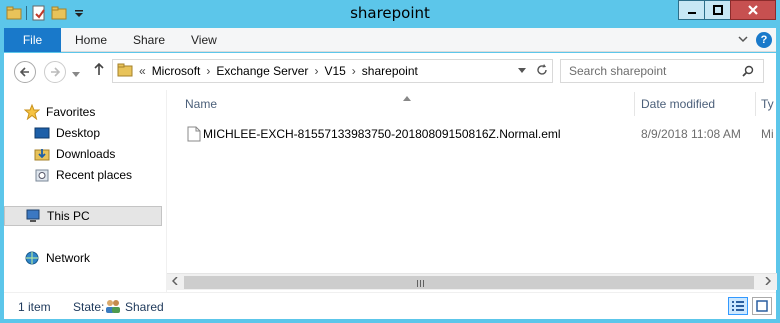 Image resolution: width=780 pixels, height=323 pixels. I want to click on window-title: sharepoint, so click(390, 13).